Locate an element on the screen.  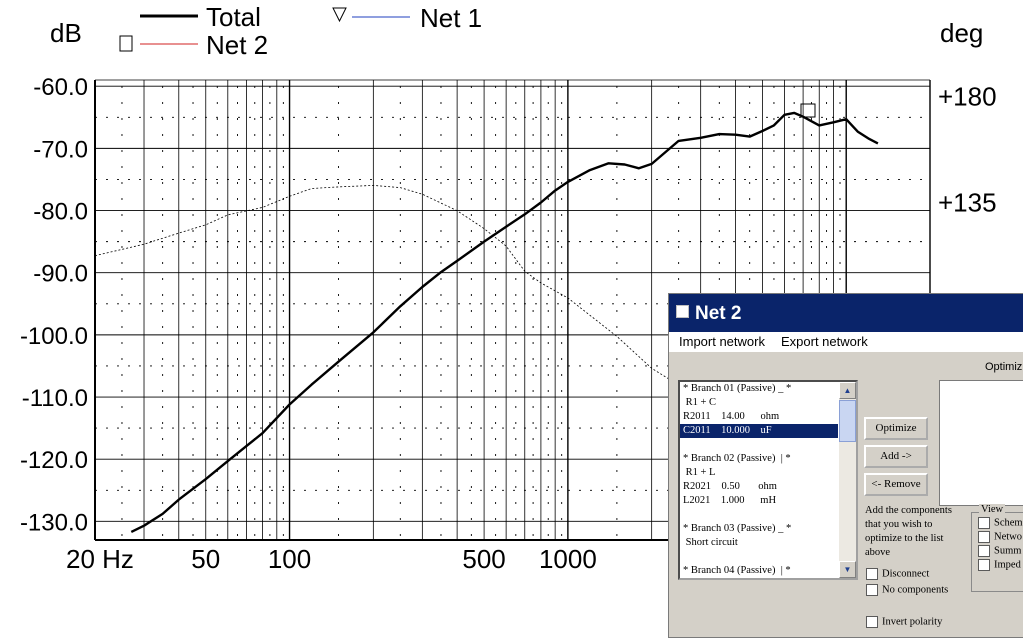
x-tick-label: 100 is located at coordinates (289, 559).